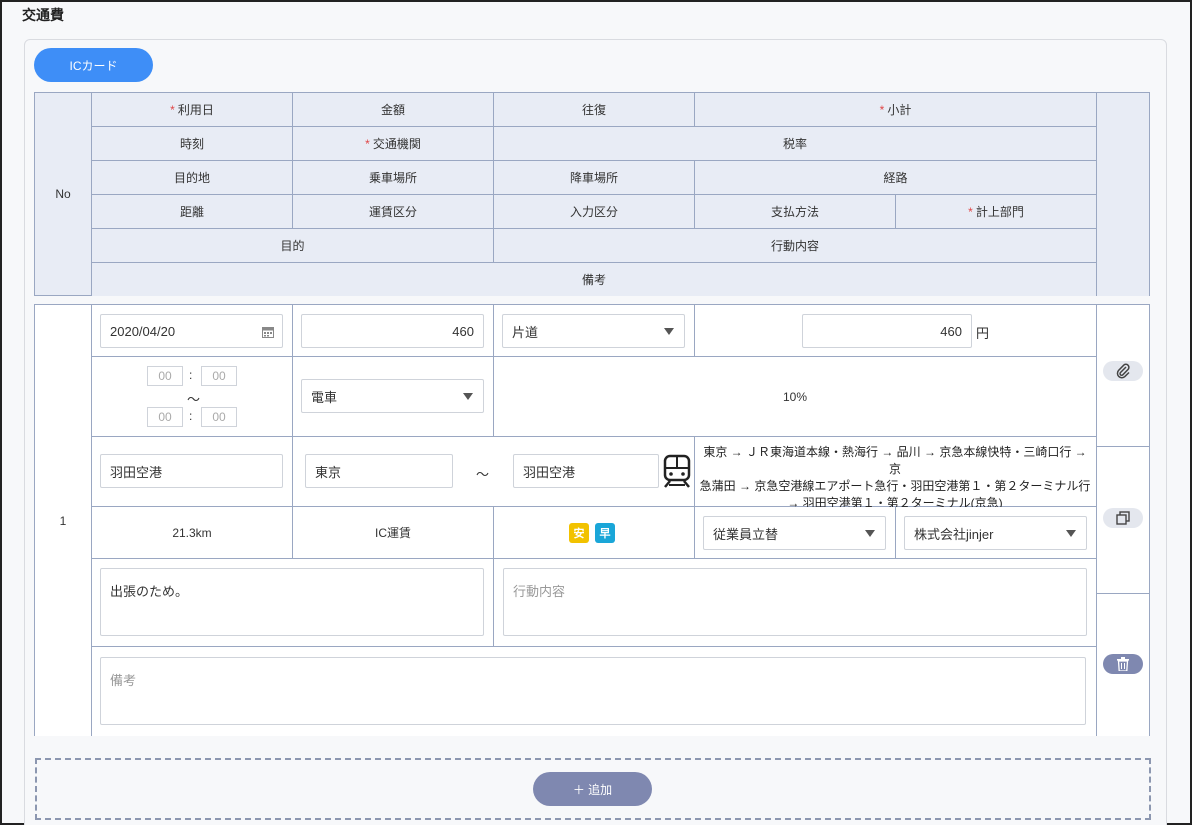 This screenshot has height=825, width=1192. I want to click on header-route: 経路, so click(896, 178).